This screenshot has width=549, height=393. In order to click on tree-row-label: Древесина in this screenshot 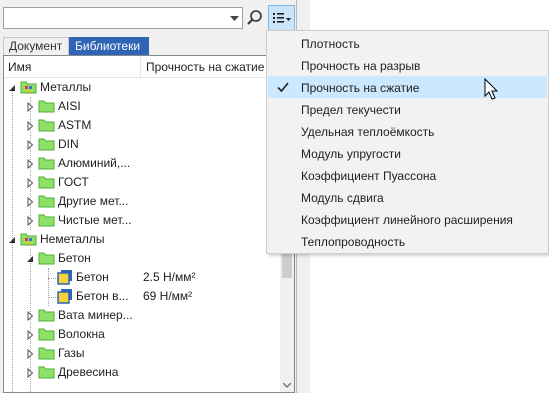, I will do `click(88, 372)`.